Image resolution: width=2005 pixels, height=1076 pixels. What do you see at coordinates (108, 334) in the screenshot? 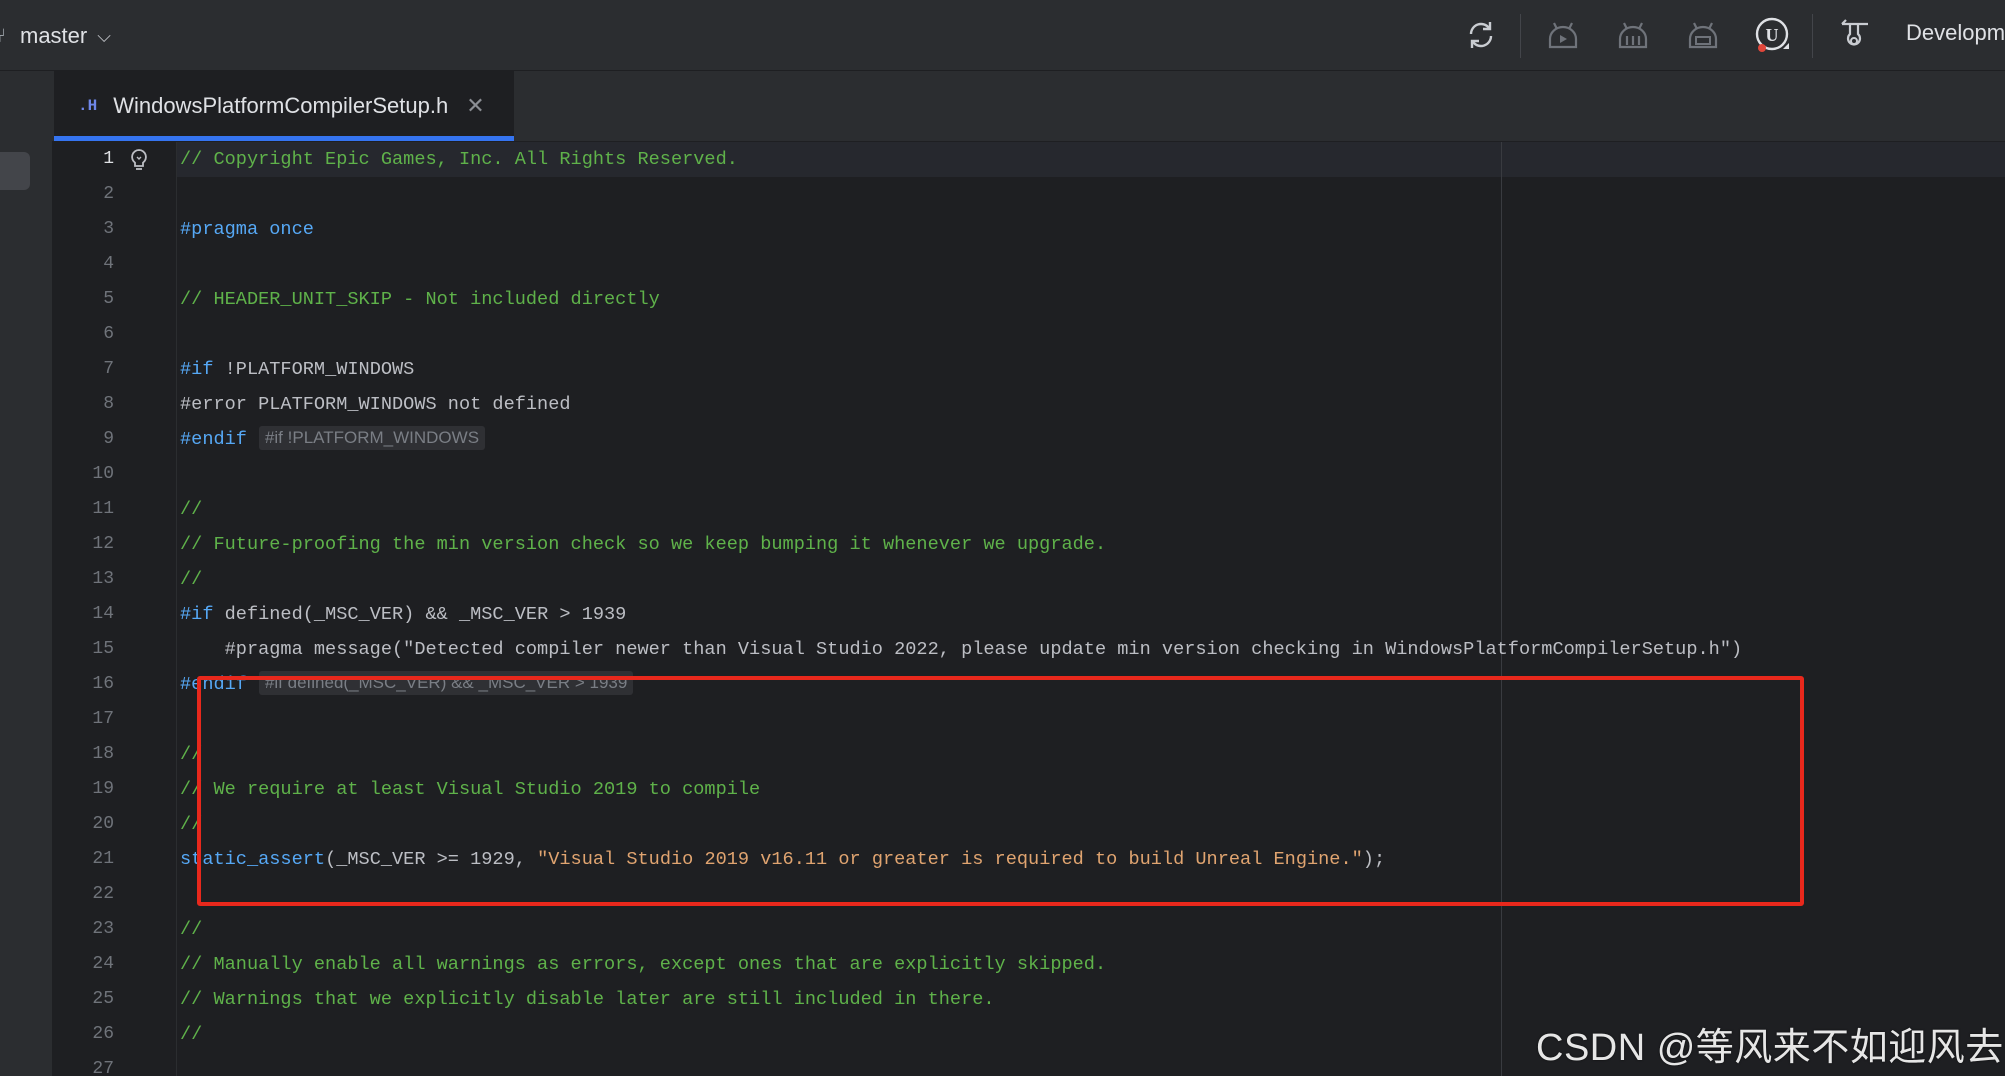
I see `line-number: 6` at bounding box center [108, 334].